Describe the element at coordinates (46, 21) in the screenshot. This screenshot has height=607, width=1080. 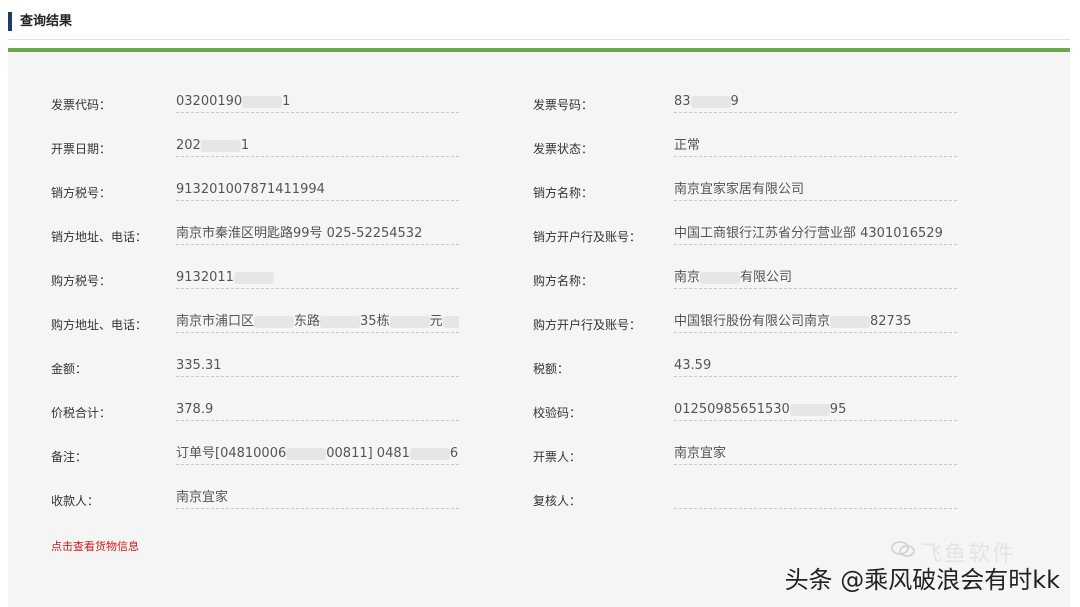
I see `page-title: 查询结果` at that location.